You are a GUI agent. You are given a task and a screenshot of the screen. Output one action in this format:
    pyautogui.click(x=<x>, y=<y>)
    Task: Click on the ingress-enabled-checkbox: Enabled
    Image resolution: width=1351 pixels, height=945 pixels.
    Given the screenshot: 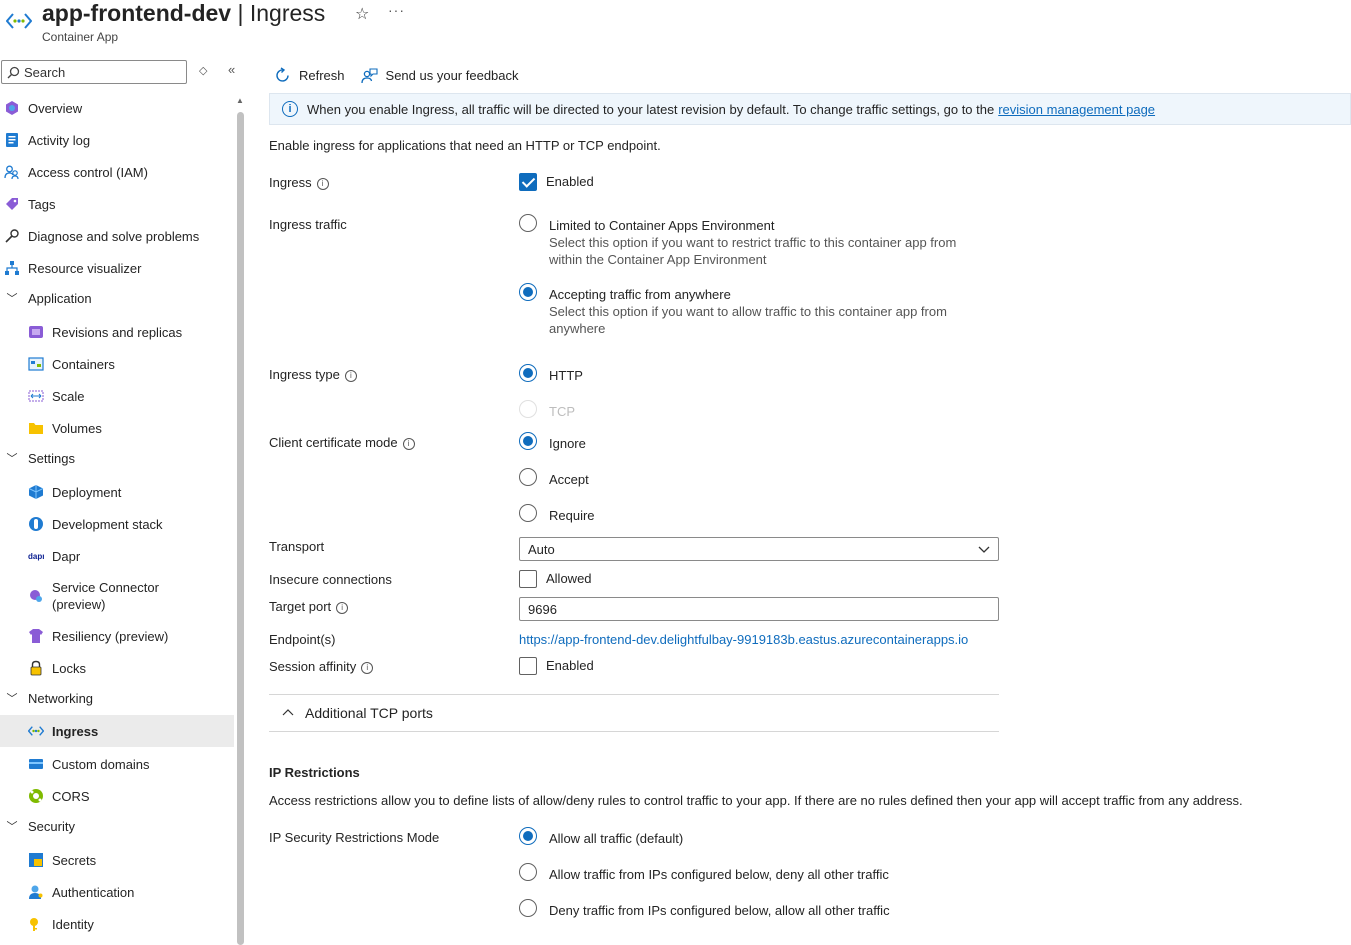 What is the action you would take?
    pyautogui.click(x=556, y=182)
    